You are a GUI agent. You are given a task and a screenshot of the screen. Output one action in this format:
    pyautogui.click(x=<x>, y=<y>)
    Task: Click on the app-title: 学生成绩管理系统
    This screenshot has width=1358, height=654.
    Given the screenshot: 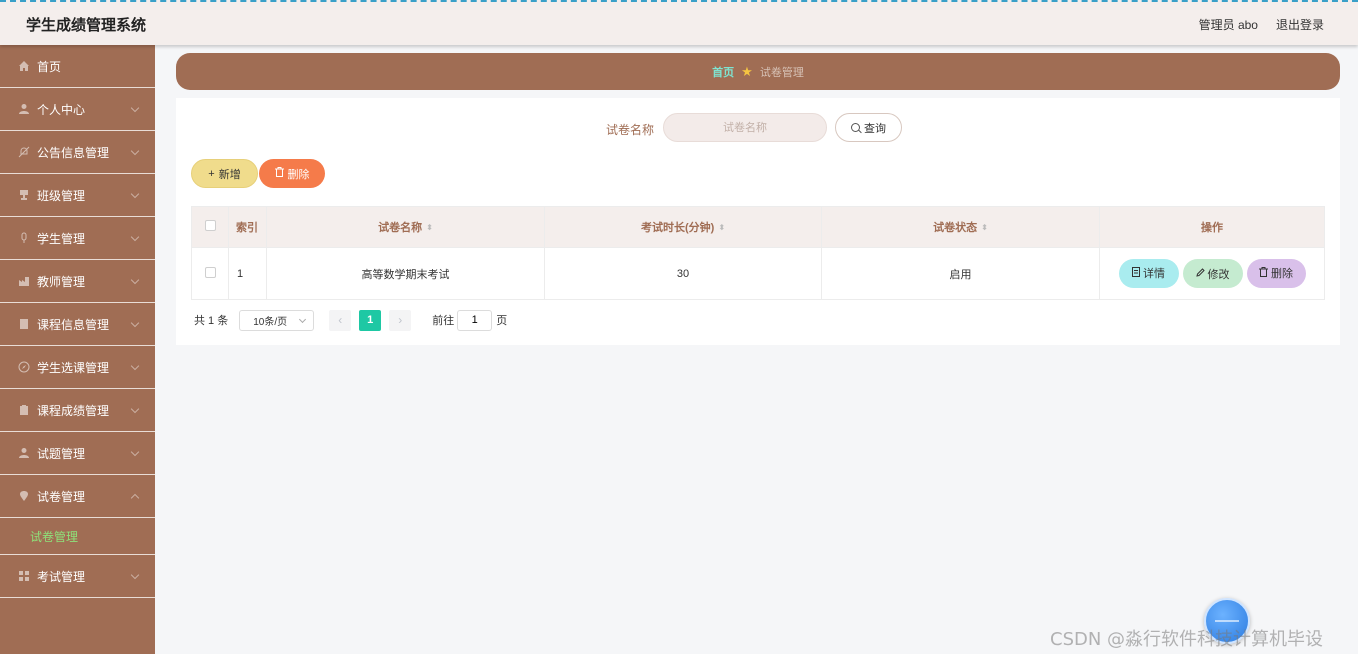 What is the action you would take?
    pyautogui.click(x=86, y=25)
    